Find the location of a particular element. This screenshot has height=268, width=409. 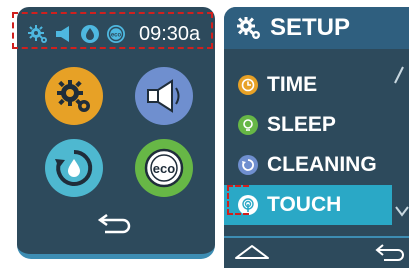

menu-item-cleaning: CLEANING is located at coordinates (316, 165).